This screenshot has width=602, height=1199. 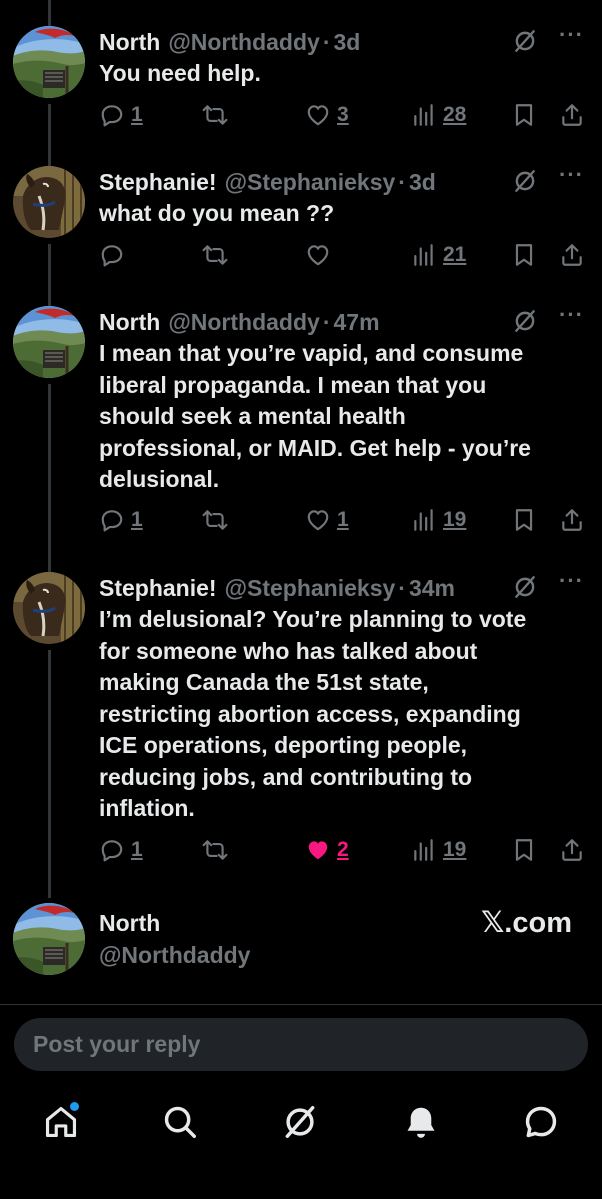 I want to click on reply-placeholder: Post your reply, so click(x=117, y=1044).